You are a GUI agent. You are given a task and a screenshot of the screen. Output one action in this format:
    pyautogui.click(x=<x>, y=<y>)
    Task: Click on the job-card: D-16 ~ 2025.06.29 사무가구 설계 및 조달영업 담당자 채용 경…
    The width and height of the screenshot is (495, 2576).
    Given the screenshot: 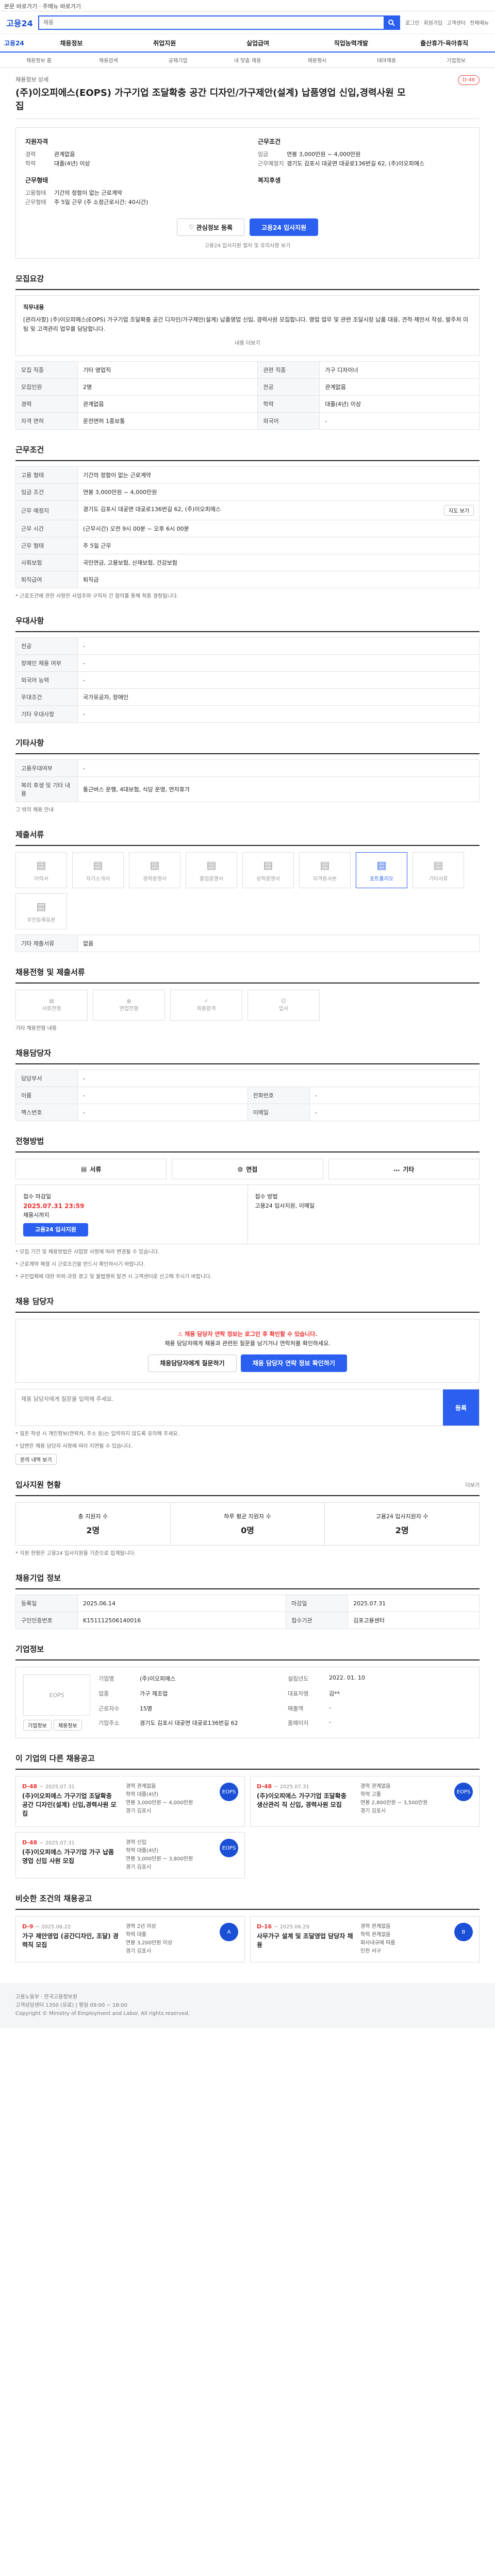 What is the action you would take?
    pyautogui.click(x=365, y=1939)
    